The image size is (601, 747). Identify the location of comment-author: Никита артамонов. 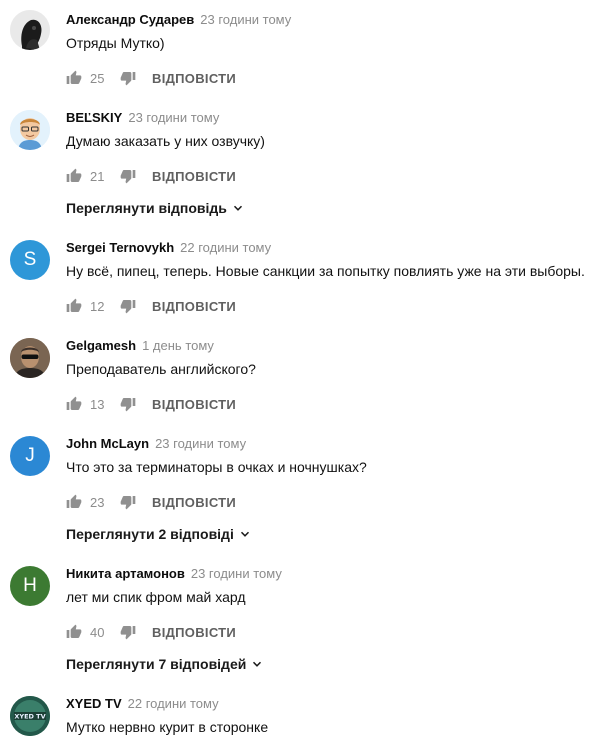
(125, 573).